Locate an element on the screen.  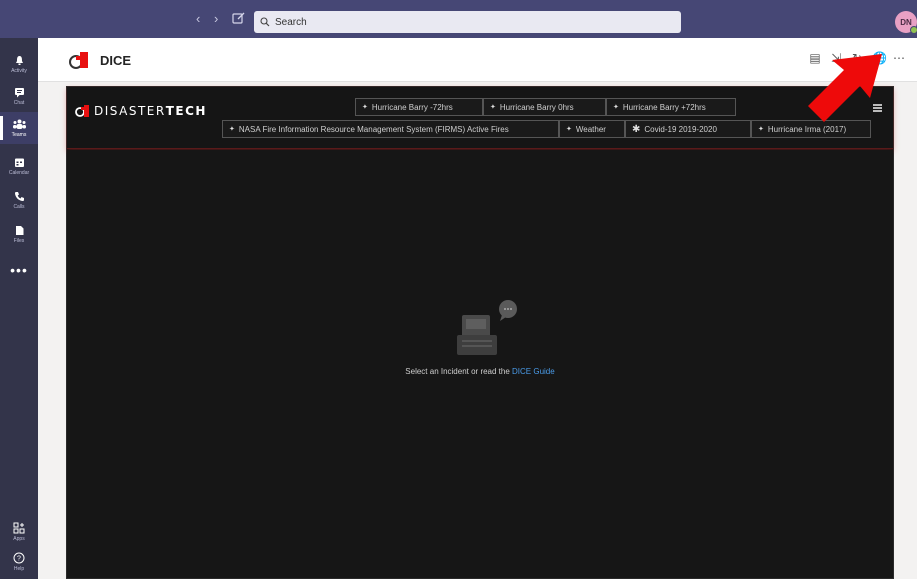
help-icon: ? is located at coordinates (19, 558).